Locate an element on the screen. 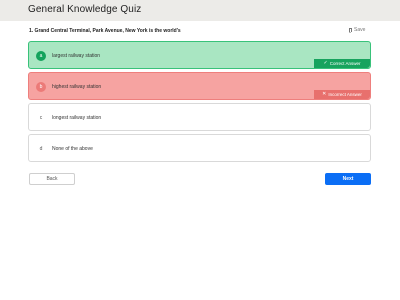  close-icon: ✕ is located at coordinates (324, 94).